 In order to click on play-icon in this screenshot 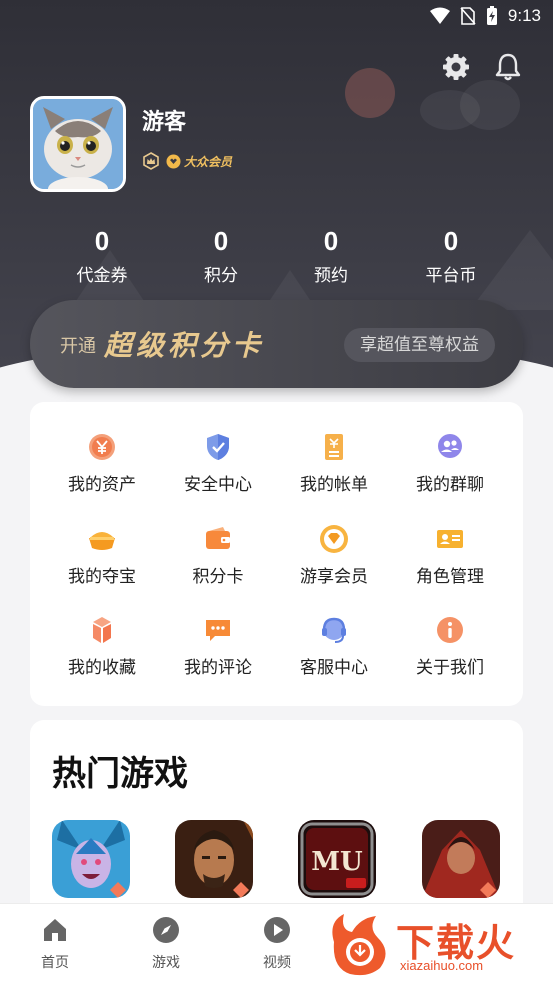, I will do `click(277, 930)`.